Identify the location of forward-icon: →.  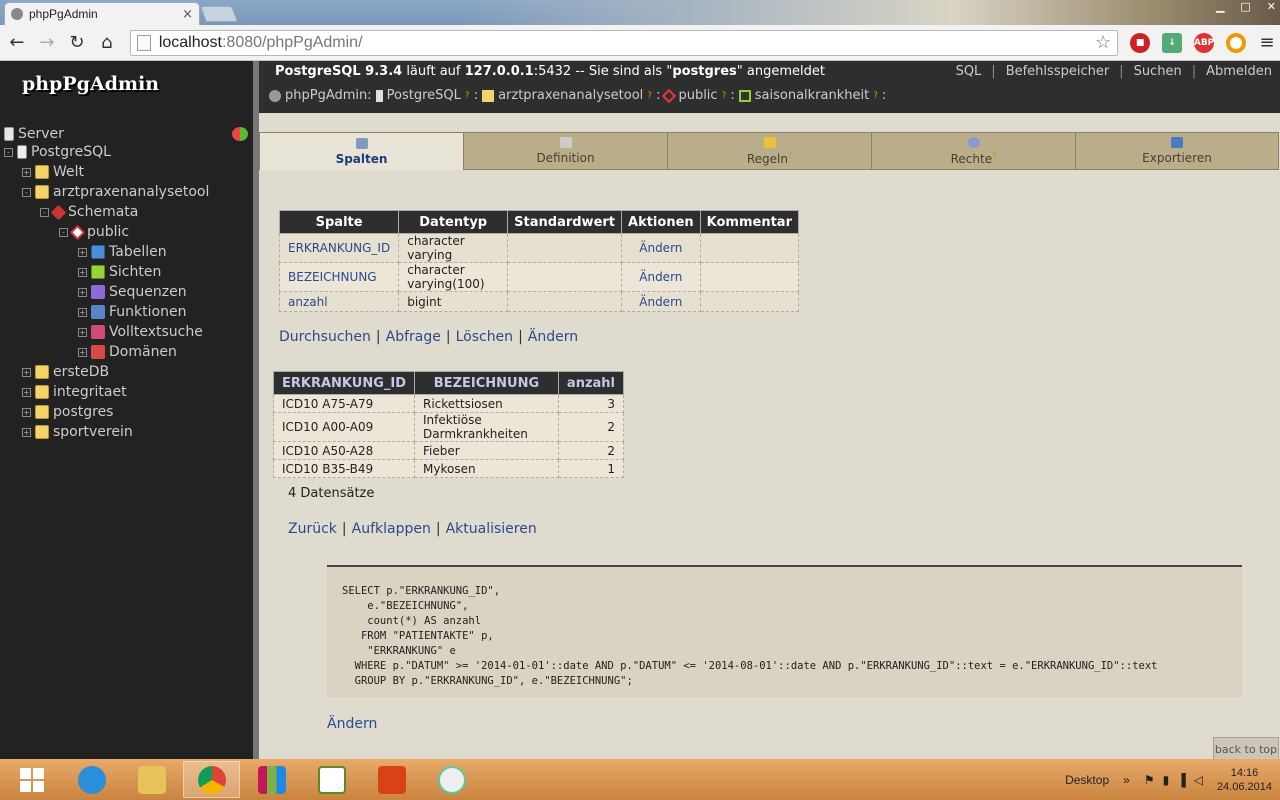
(47, 43).